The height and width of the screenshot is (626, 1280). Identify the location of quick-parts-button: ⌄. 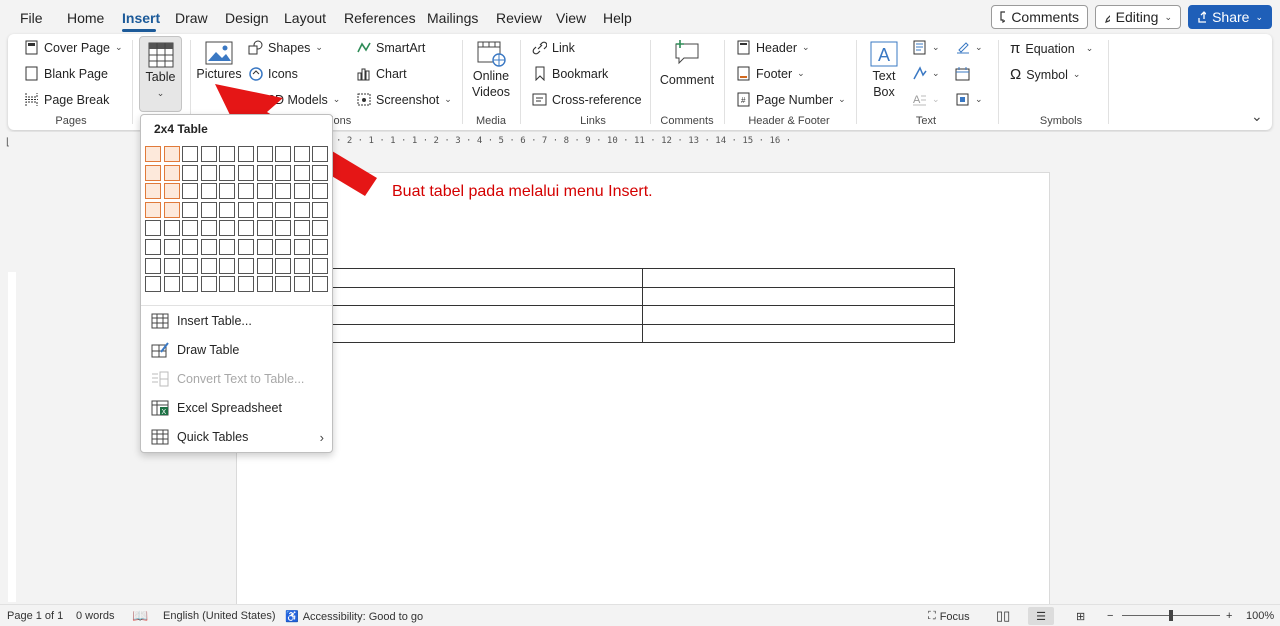
(926, 47).